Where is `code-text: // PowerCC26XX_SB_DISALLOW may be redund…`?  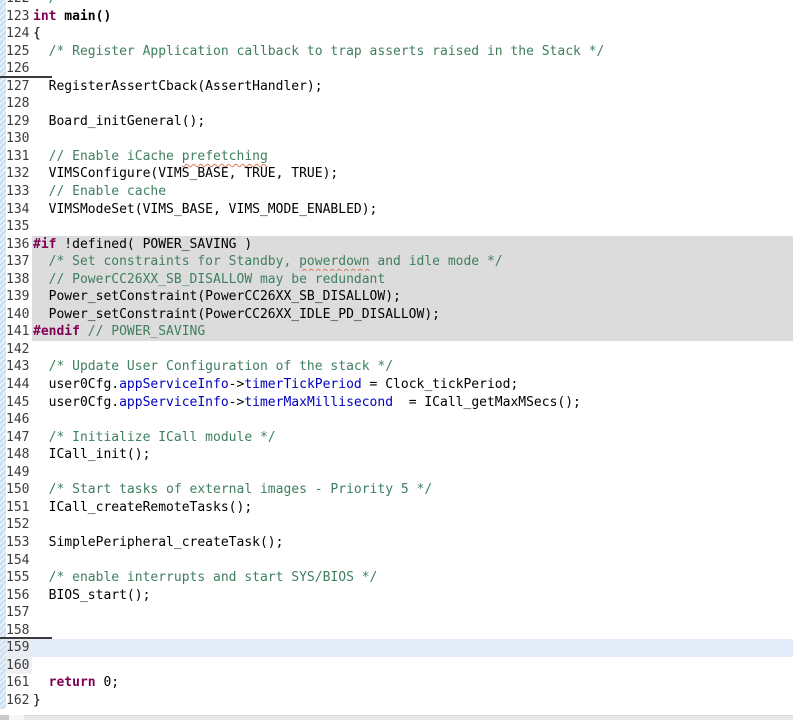 code-text: // PowerCC26XX_SB_DISALLOW may be redund… is located at coordinates (412, 279).